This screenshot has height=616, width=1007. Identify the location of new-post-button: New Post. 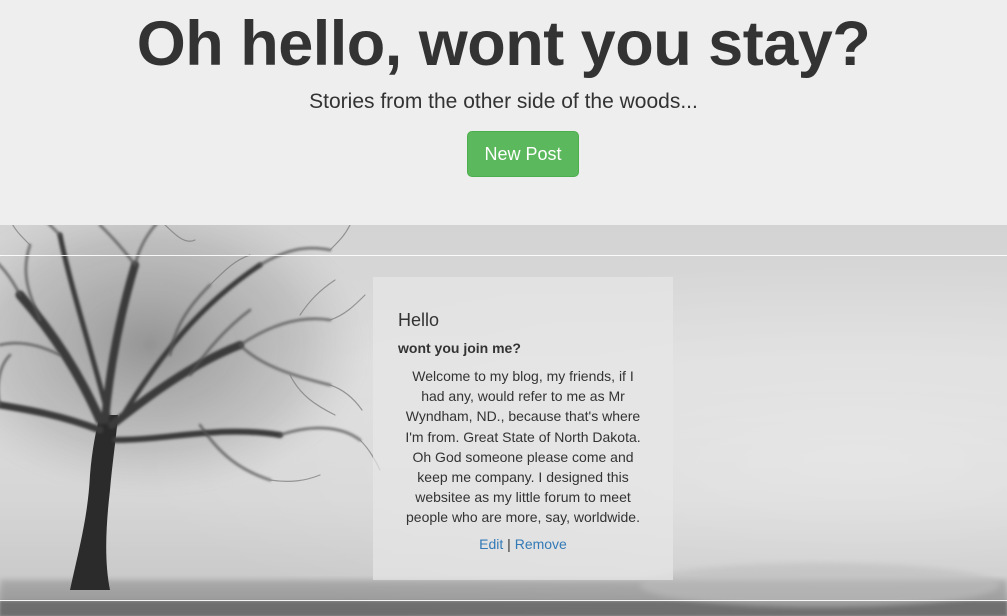
(523, 154).